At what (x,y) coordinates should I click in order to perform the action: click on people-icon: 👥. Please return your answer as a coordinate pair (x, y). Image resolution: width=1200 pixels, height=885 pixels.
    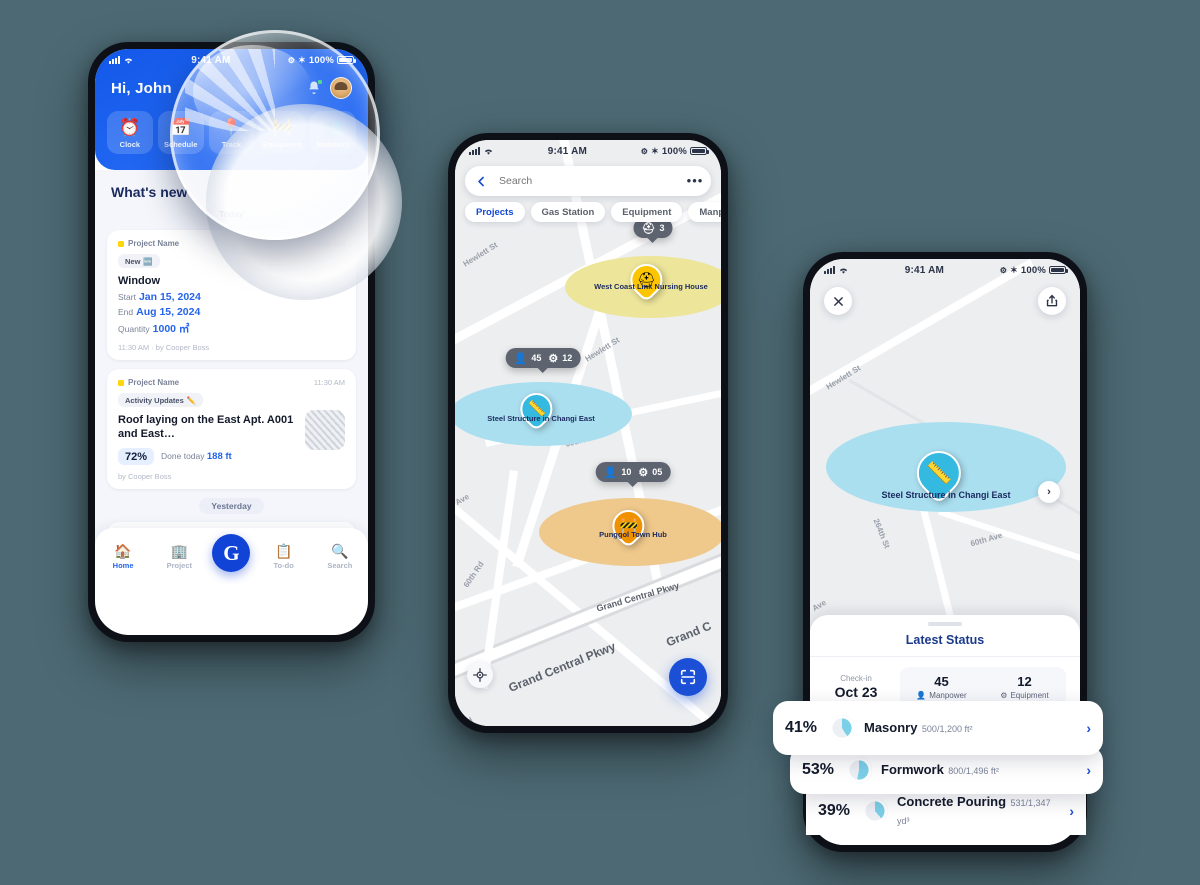
    Looking at the image, I should click on (333, 127).